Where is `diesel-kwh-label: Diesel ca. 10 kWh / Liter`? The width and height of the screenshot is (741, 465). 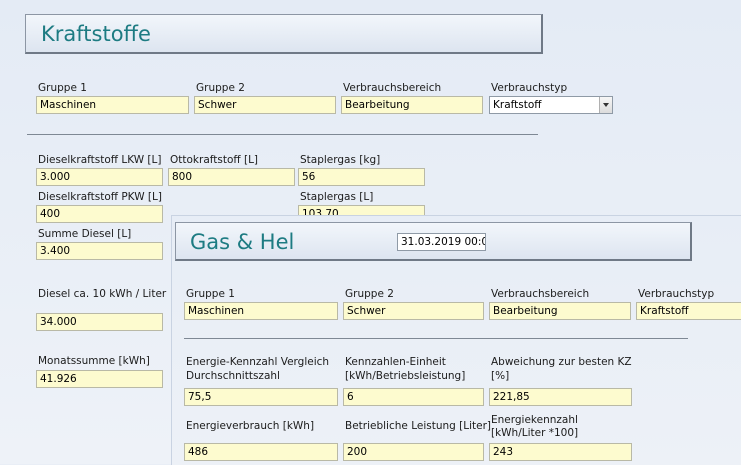
diesel-kwh-label: Diesel ca. 10 kWh / Liter is located at coordinates (102, 294).